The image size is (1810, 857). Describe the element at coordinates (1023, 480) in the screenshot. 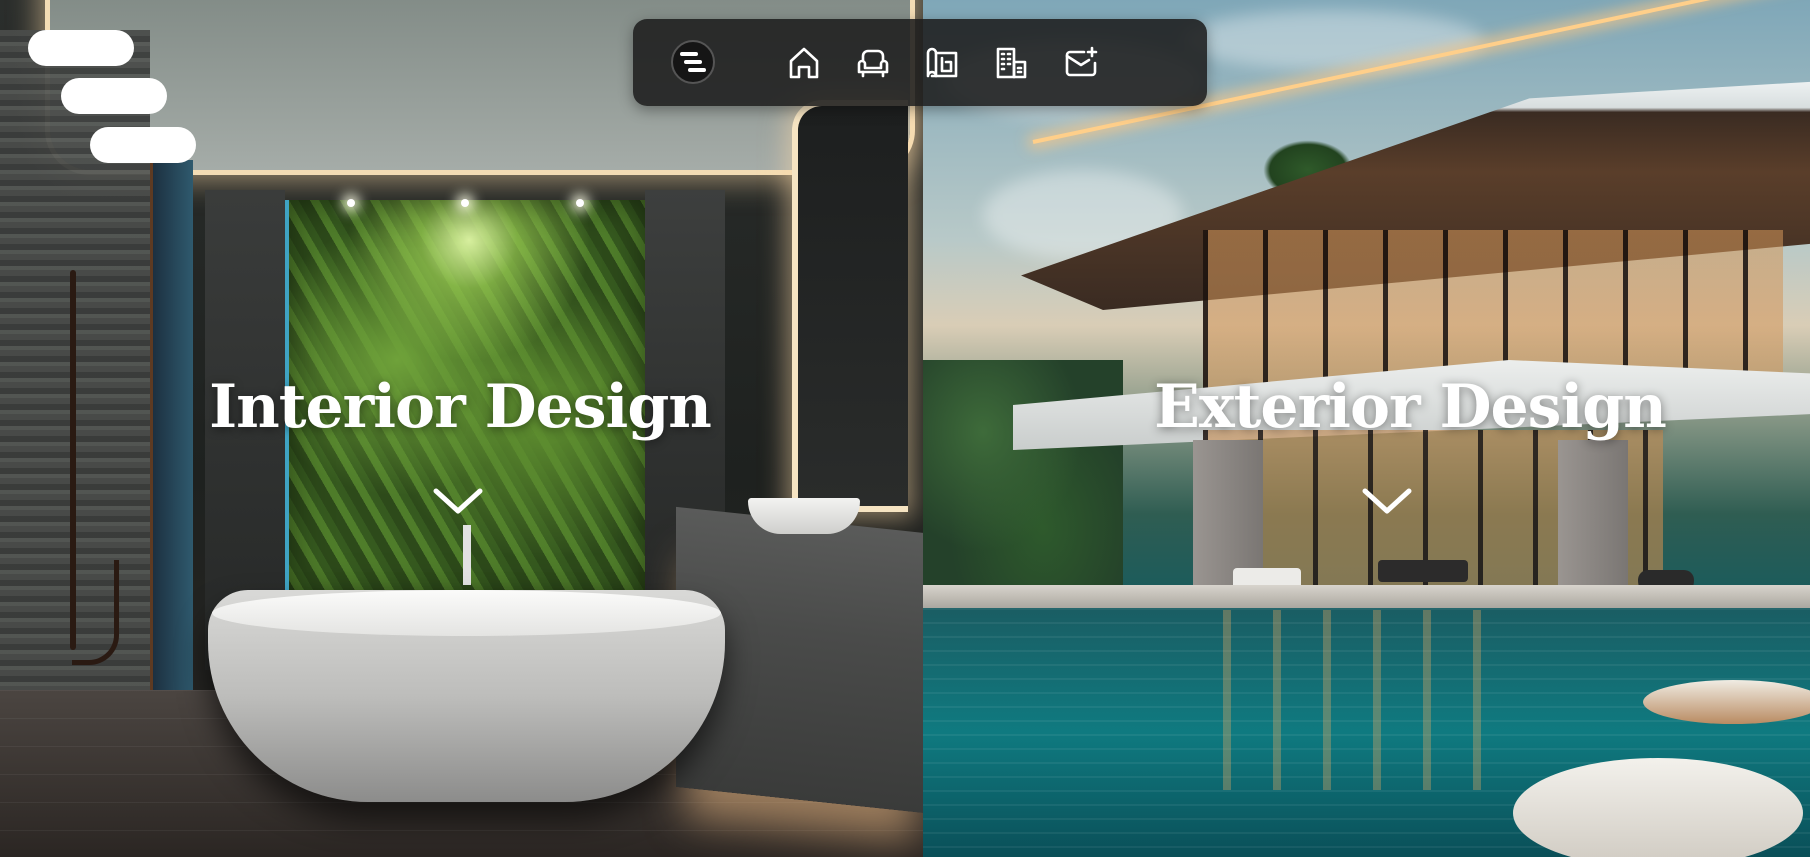

I see `tropical-foliage` at that location.